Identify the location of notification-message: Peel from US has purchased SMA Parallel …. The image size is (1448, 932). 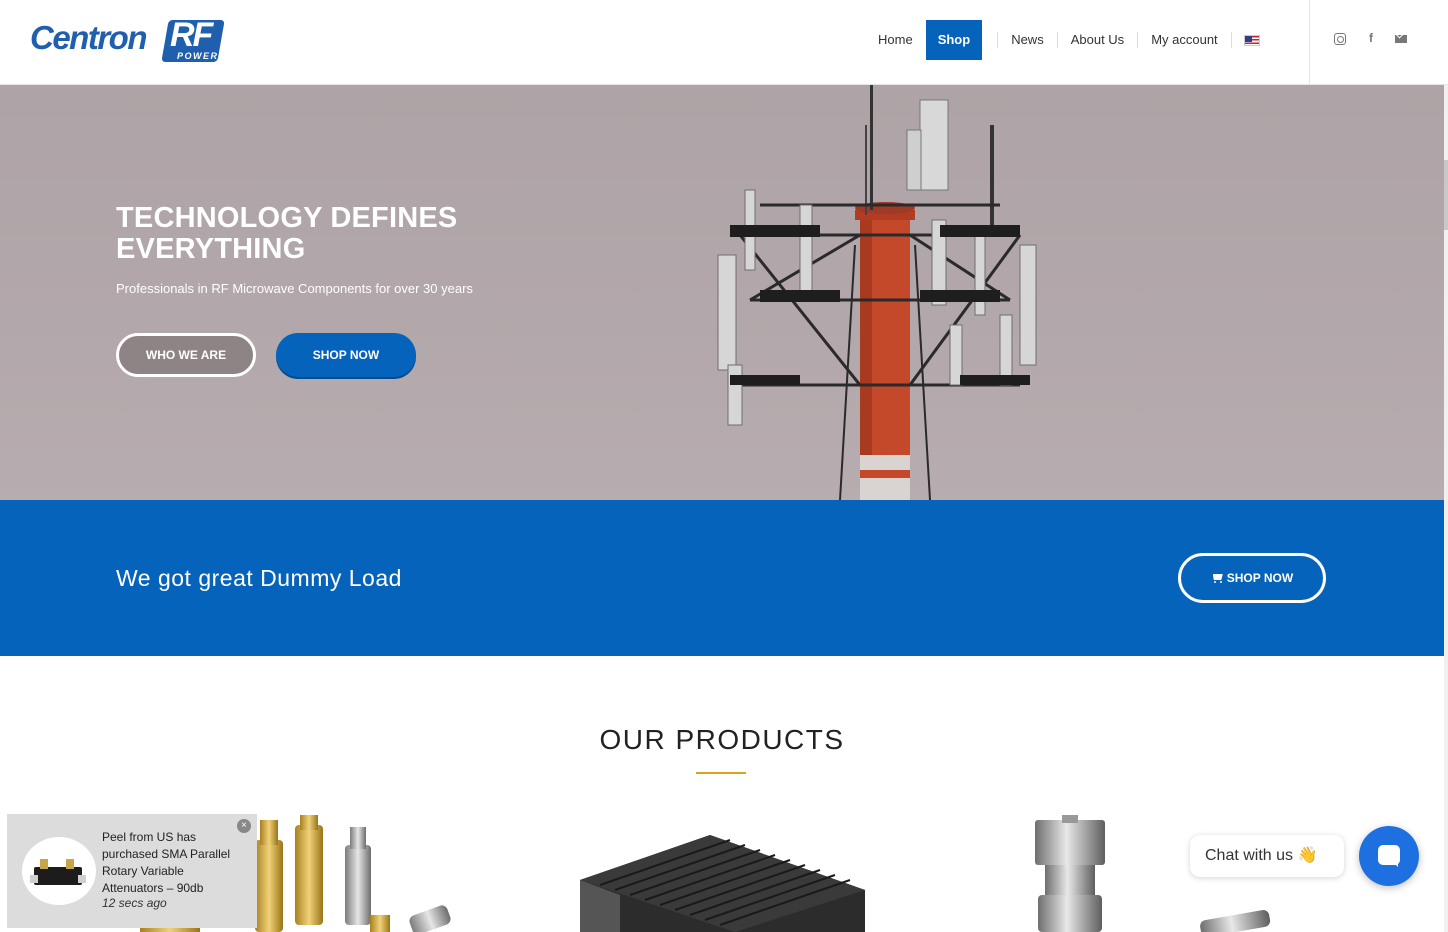
(166, 862).